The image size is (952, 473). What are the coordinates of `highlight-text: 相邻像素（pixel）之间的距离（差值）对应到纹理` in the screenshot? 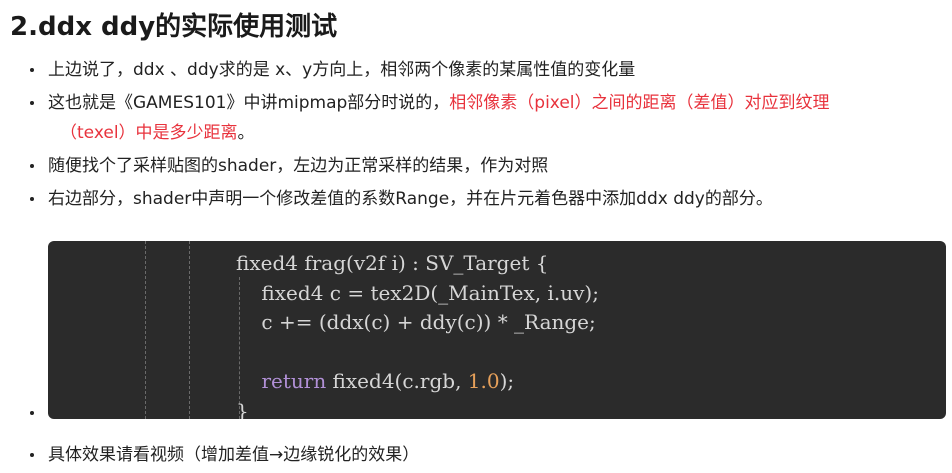 It's located at (639, 103).